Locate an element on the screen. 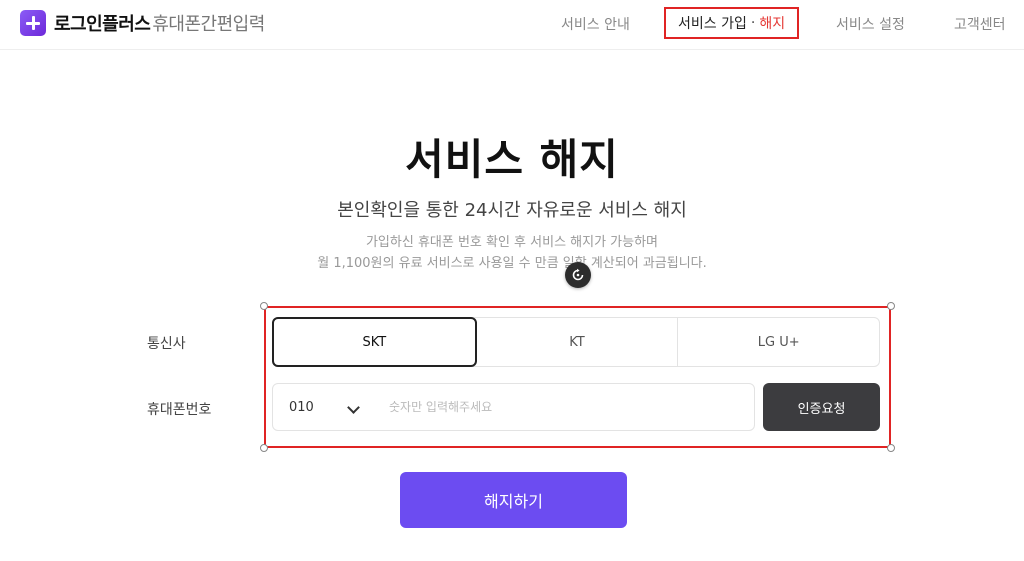 The width and height of the screenshot is (1024, 561). resize-handle-top-left is located at coordinates (264, 306).